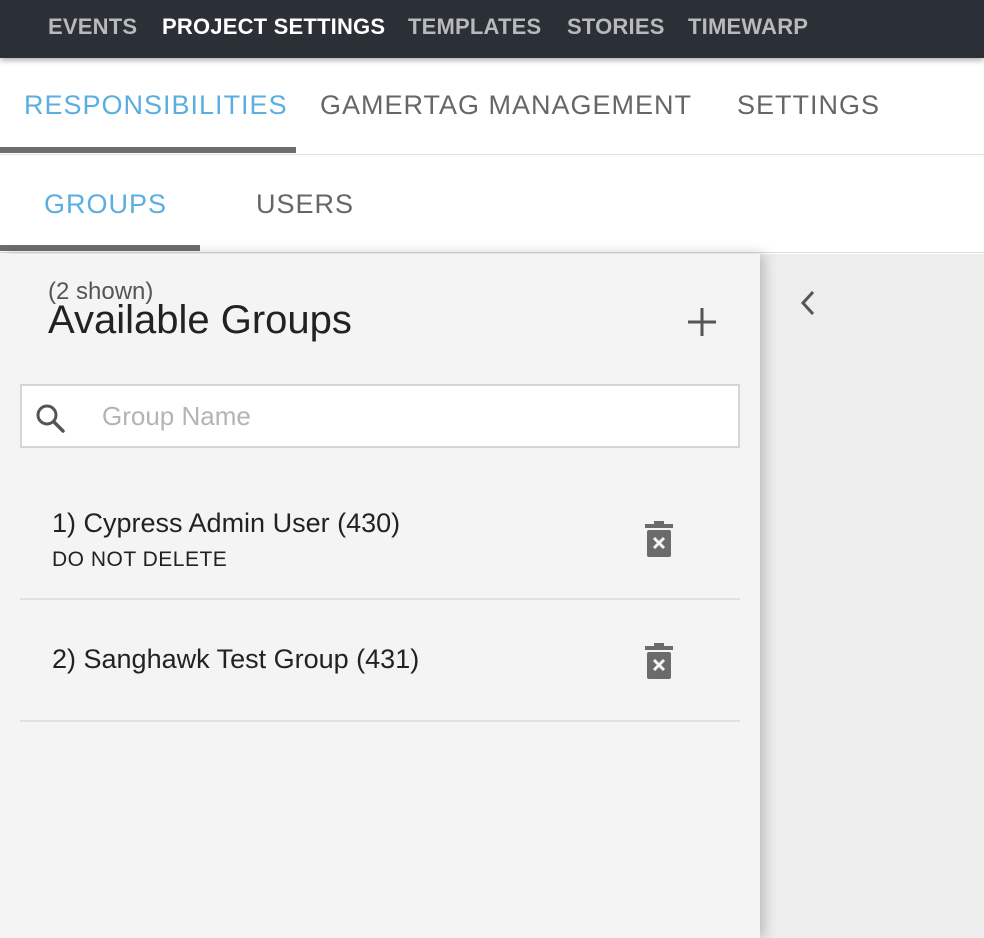  What do you see at coordinates (273, 27) in the screenshot?
I see `nav-item-project-settings: PROJECT SETTINGS` at bounding box center [273, 27].